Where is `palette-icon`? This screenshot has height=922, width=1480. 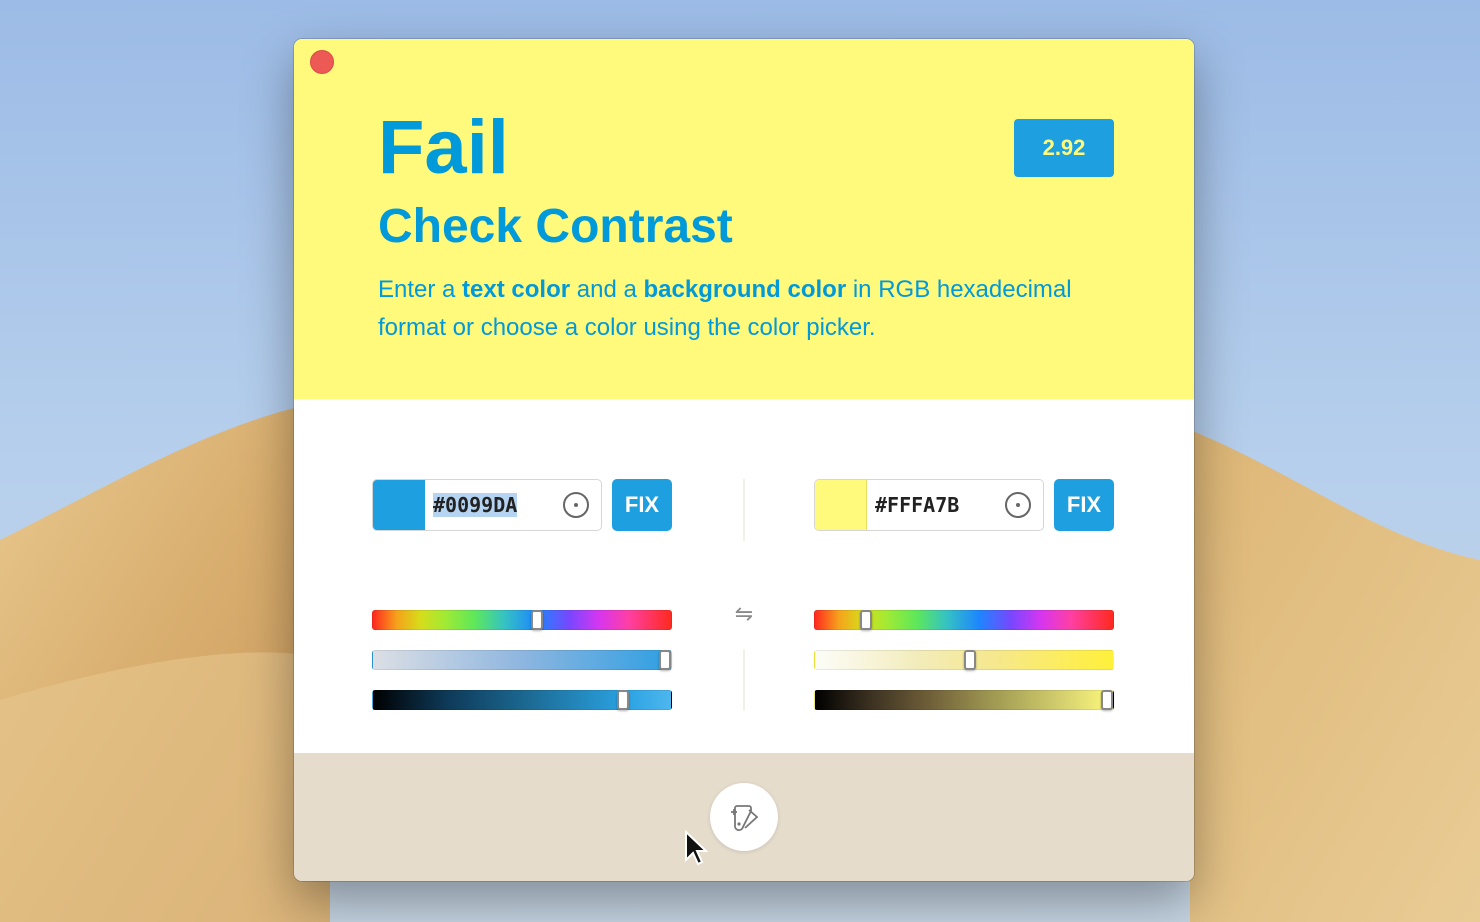 palette-icon is located at coordinates (745, 818).